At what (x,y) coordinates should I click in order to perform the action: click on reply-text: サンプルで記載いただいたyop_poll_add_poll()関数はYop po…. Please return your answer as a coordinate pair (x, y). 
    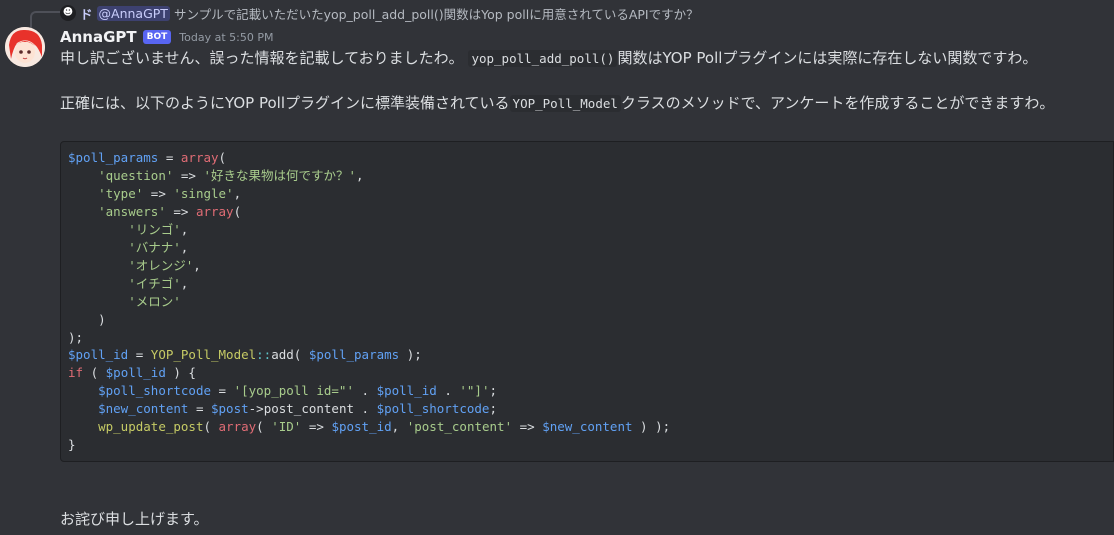
    Looking at the image, I should click on (436, 13).